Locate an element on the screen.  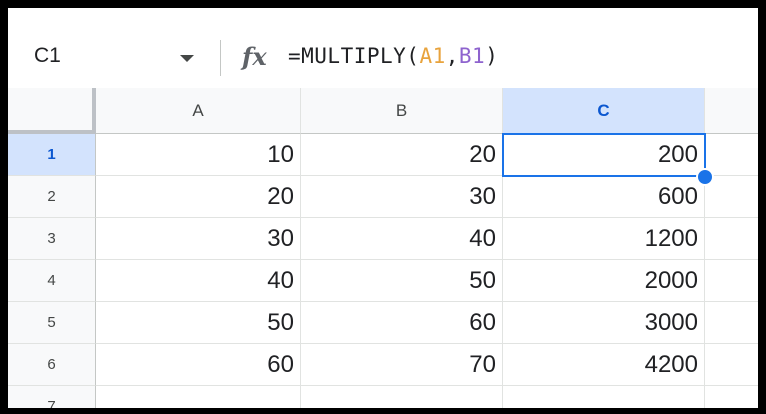
row-header-7: 7 is located at coordinates (52, 397).